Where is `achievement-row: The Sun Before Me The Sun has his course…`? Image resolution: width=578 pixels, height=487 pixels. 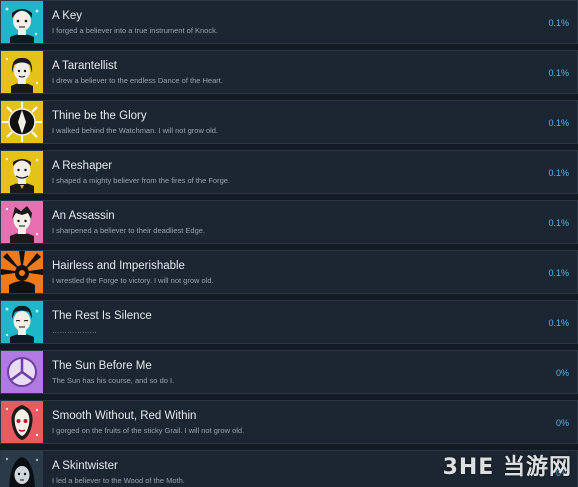
achievement-row: The Sun Before Me The Sun has his course… is located at coordinates (289, 372).